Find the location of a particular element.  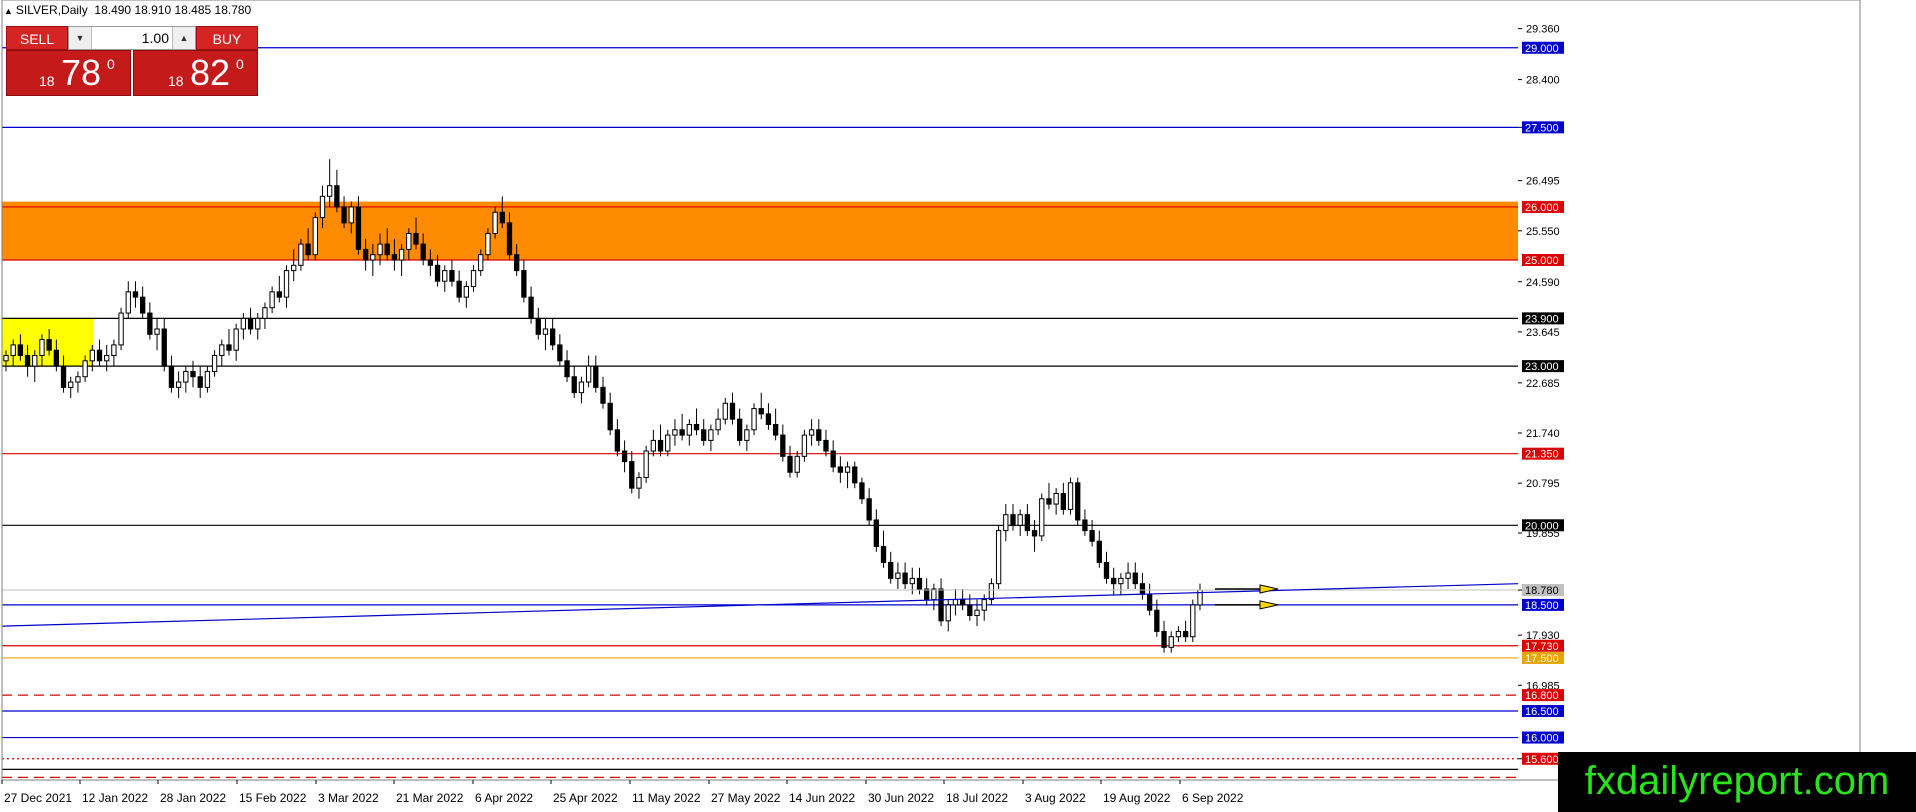

x-tick-label: 11 May 2022 is located at coordinates (666, 798).